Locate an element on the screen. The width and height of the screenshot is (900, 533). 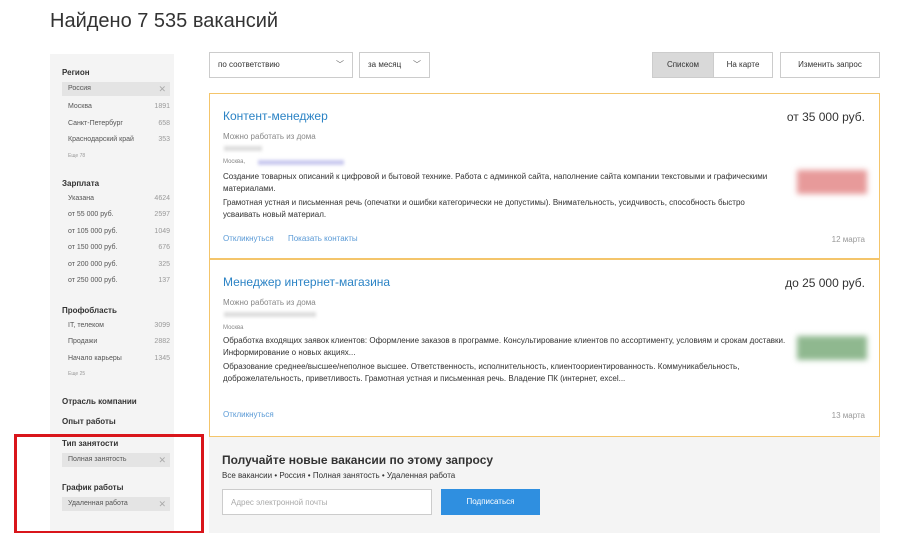
filter-item-count: 658 is located at coordinates (164, 123).